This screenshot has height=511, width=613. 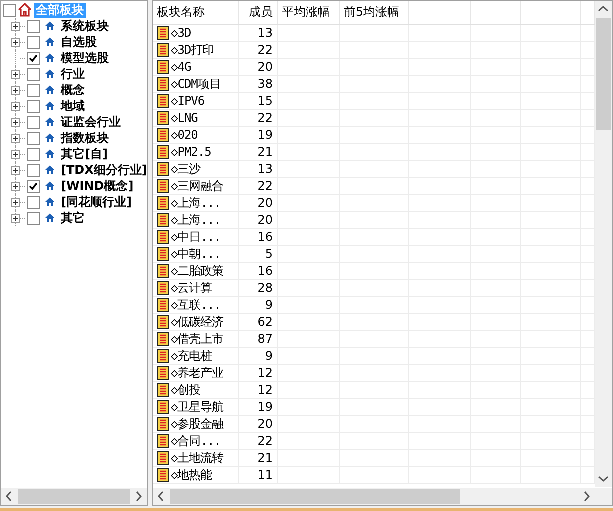 I want to click on tree-item: 其它[自], so click(x=84, y=154).